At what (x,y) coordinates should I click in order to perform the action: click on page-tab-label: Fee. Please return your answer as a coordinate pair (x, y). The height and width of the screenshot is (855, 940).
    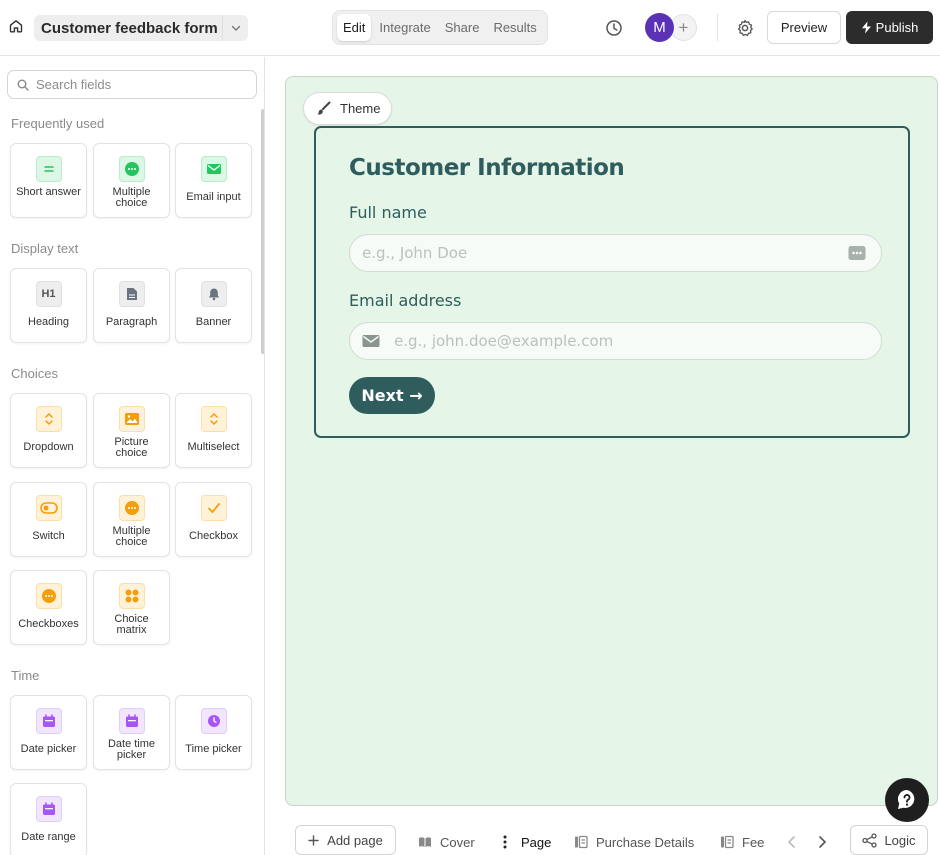
    Looking at the image, I should click on (753, 842).